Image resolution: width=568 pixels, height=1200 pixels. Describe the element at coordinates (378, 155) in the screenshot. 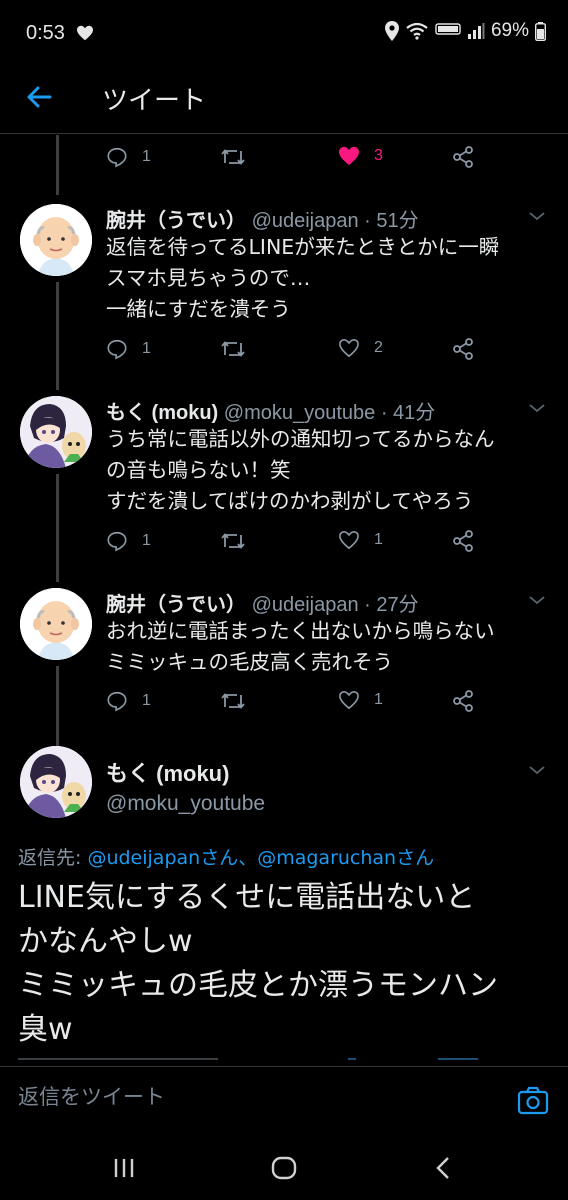

I see `like-count: 3` at that location.